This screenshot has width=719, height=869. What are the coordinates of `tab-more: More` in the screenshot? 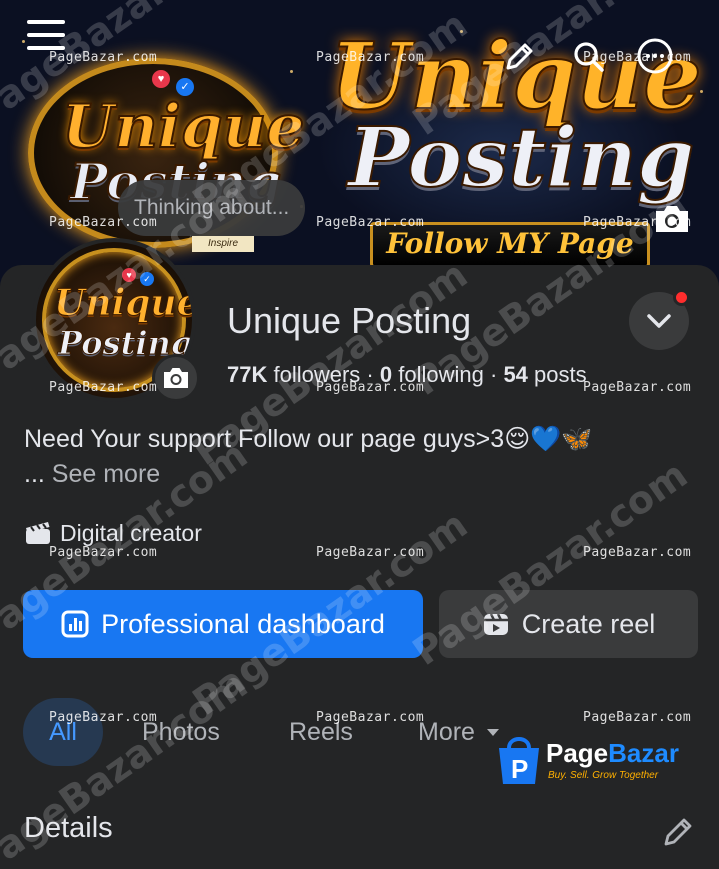 It's located at (459, 732).